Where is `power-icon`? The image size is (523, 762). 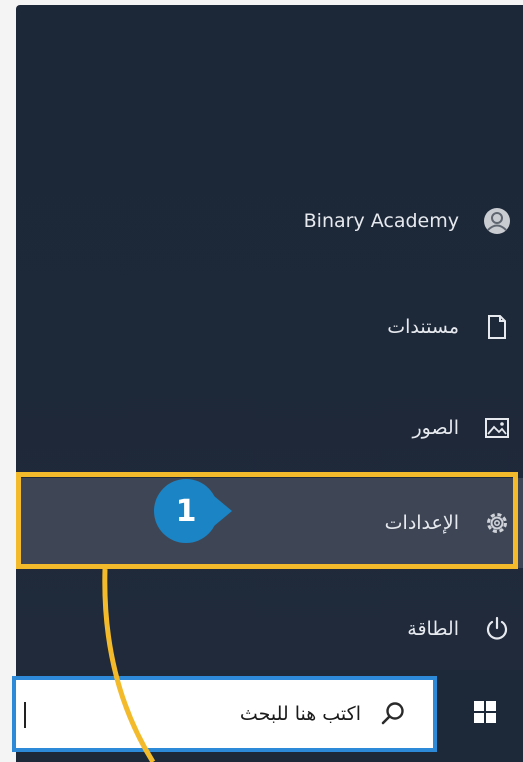
power-icon is located at coordinates (497, 629).